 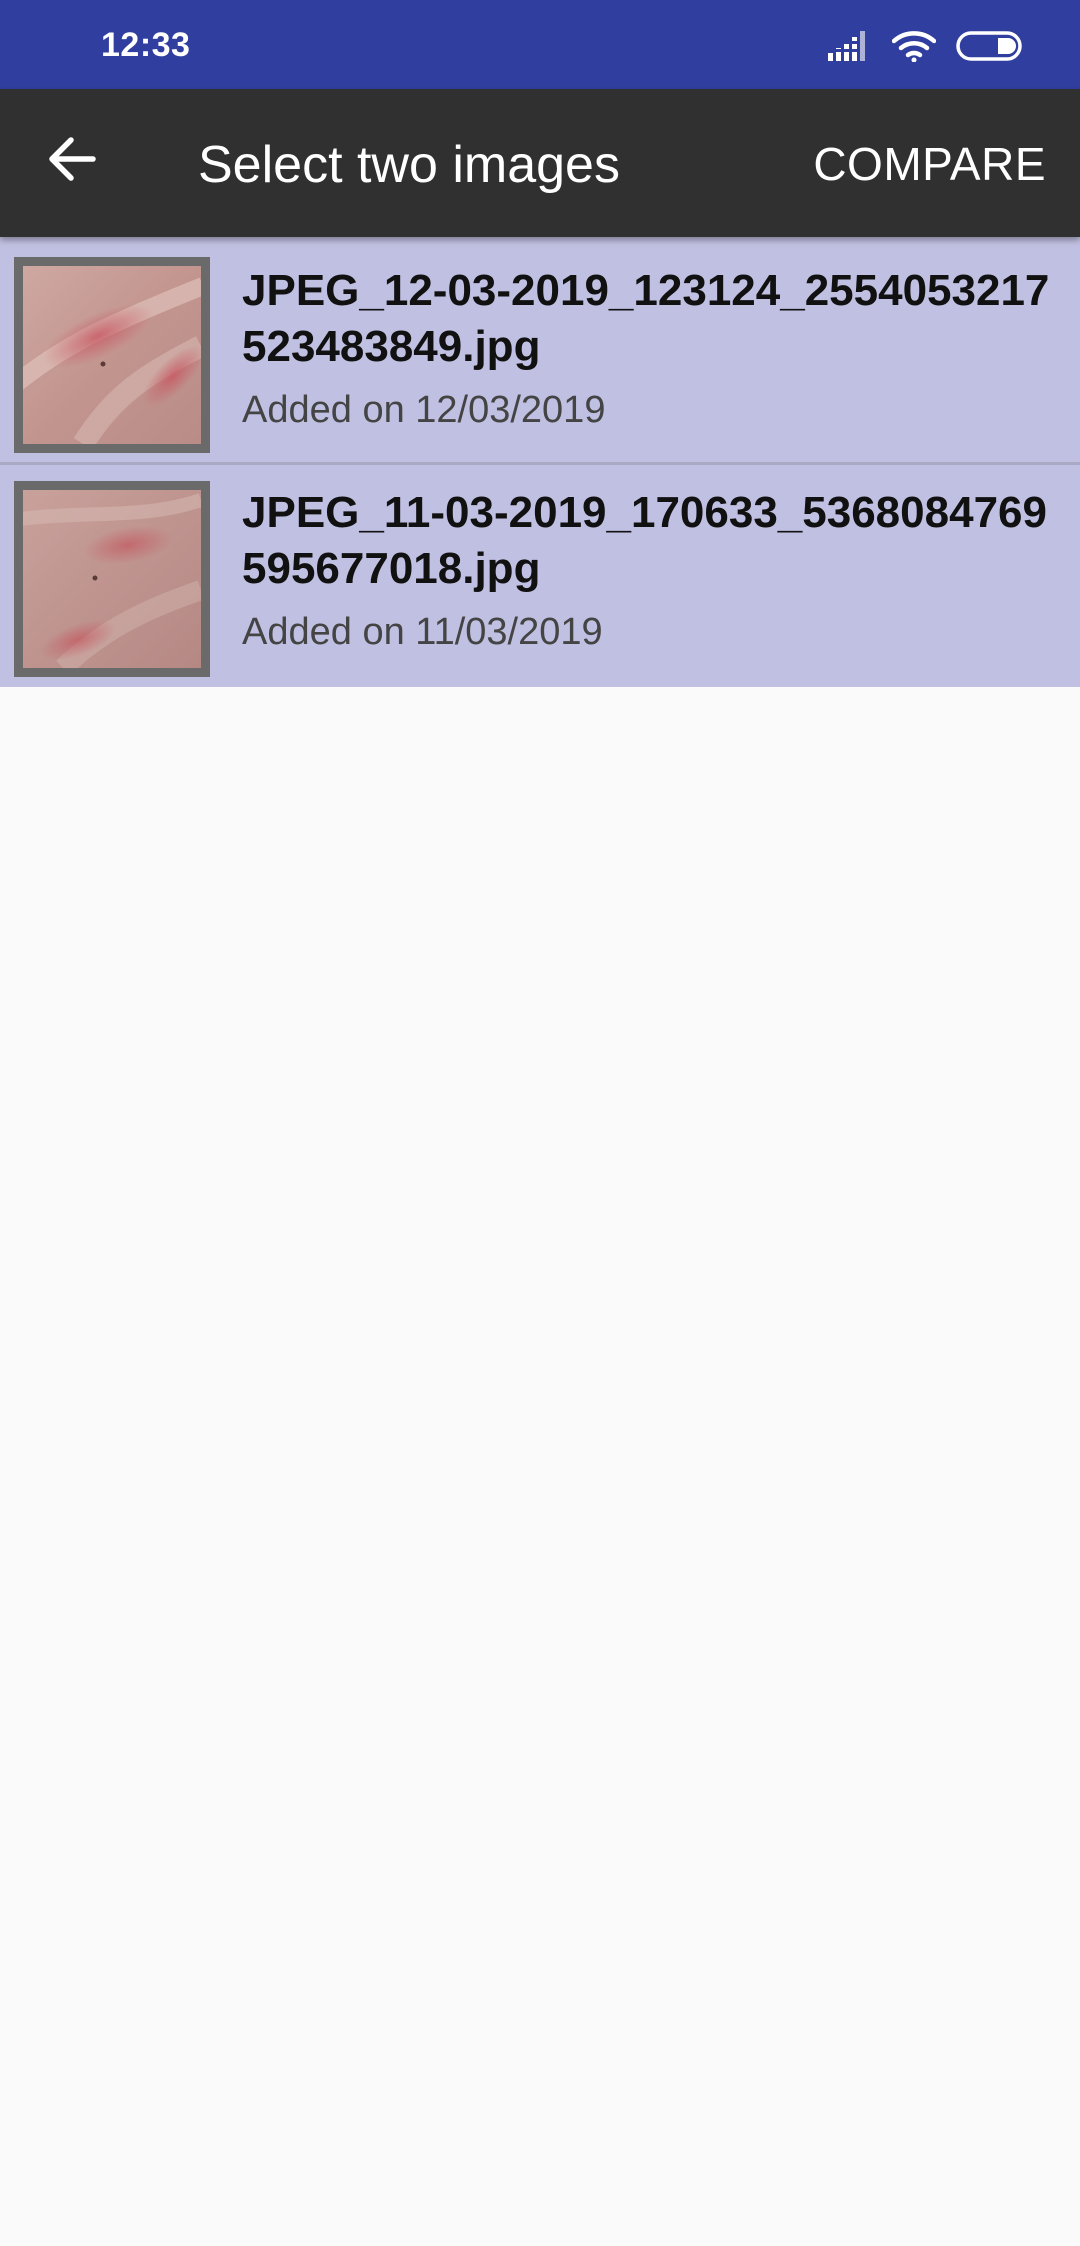 What do you see at coordinates (422, 632) in the screenshot?
I see `image-added-date: Added on 11/03/2019` at bounding box center [422, 632].